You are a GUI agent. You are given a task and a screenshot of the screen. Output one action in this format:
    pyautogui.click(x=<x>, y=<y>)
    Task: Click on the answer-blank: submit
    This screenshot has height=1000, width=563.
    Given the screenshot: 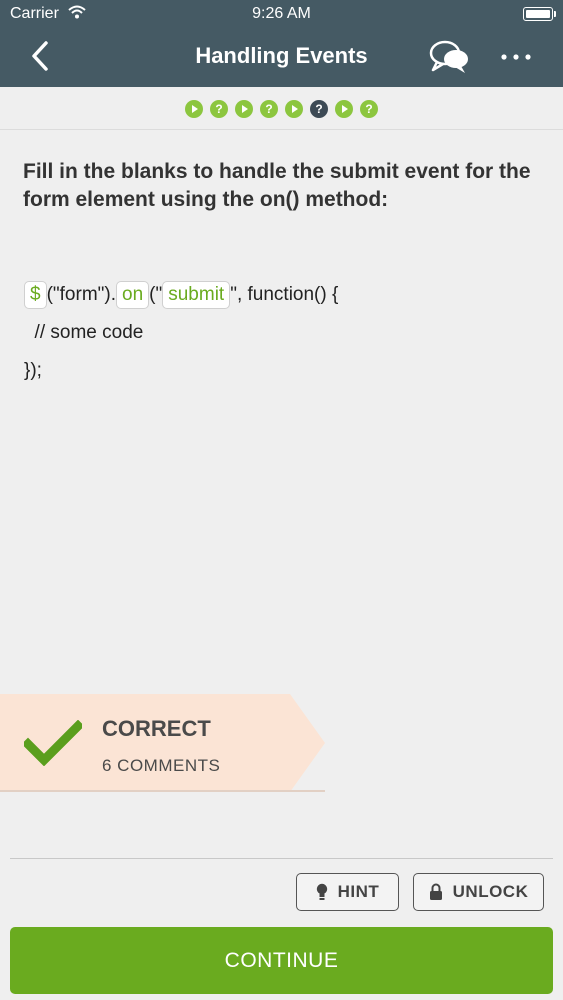 What is the action you would take?
    pyautogui.click(x=196, y=295)
    